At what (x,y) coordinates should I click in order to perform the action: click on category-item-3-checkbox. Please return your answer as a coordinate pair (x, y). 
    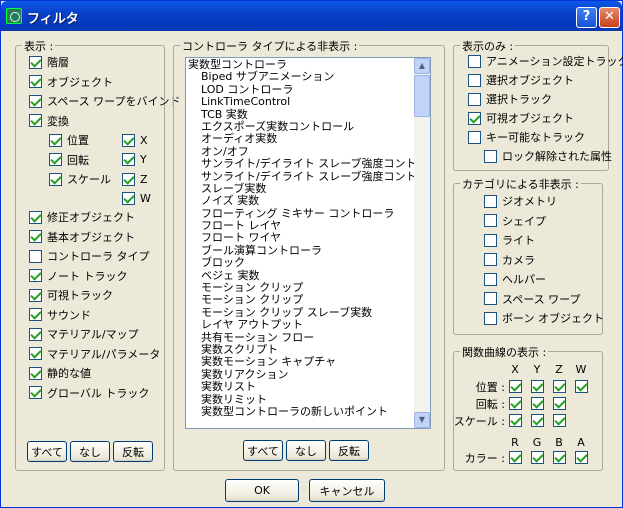
    Looking at the image, I should click on (490, 259).